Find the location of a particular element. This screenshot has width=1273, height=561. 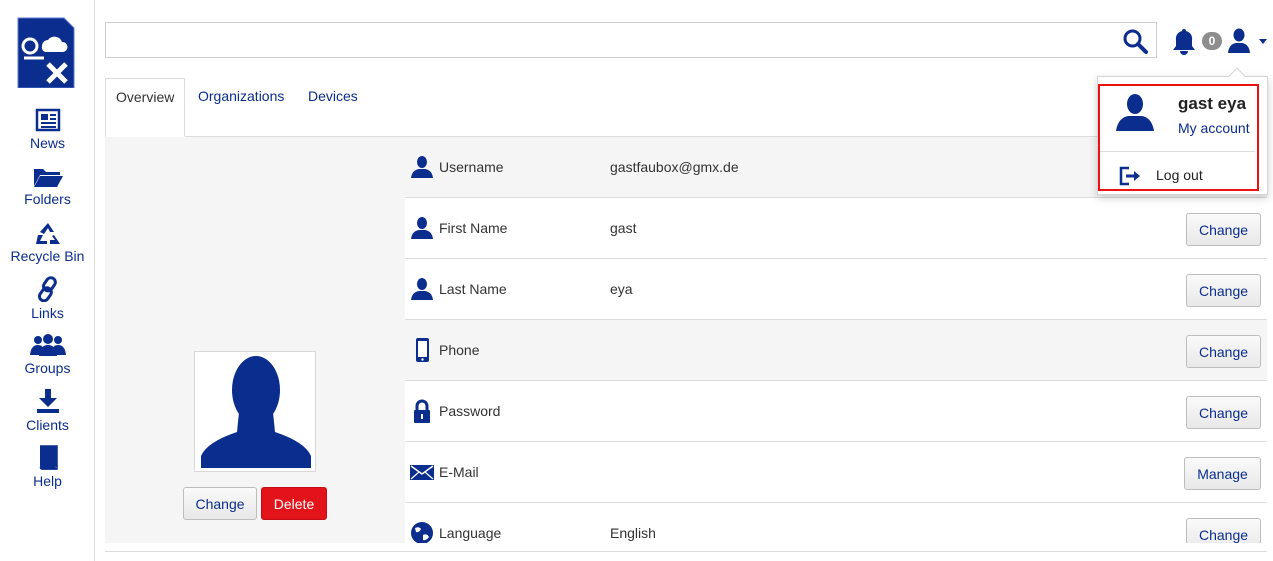

row-label: Username is located at coordinates (471, 167).